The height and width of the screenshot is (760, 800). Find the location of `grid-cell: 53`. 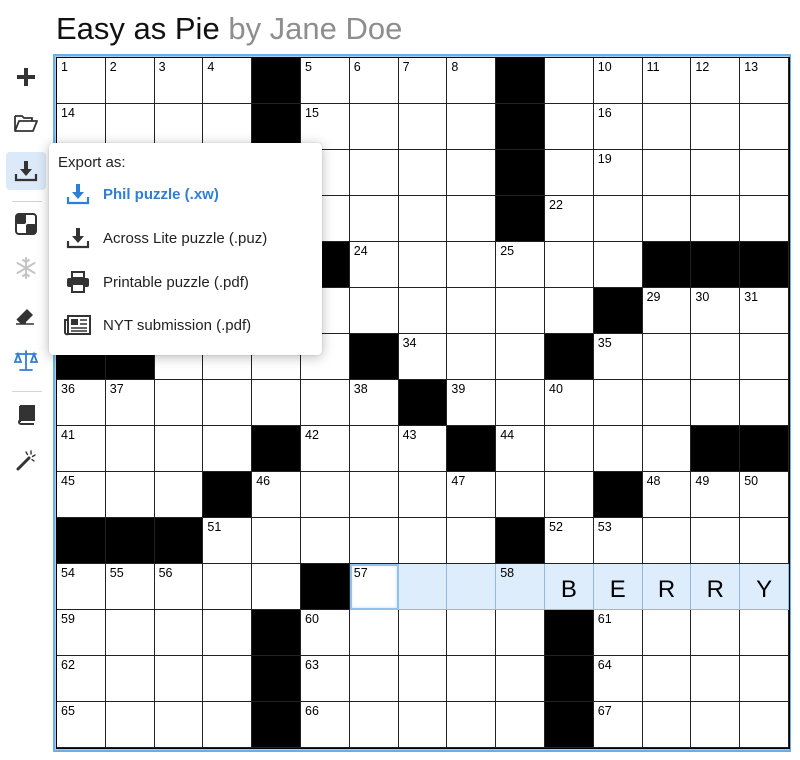

grid-cell: 53 is located at coordinates (618, 541).